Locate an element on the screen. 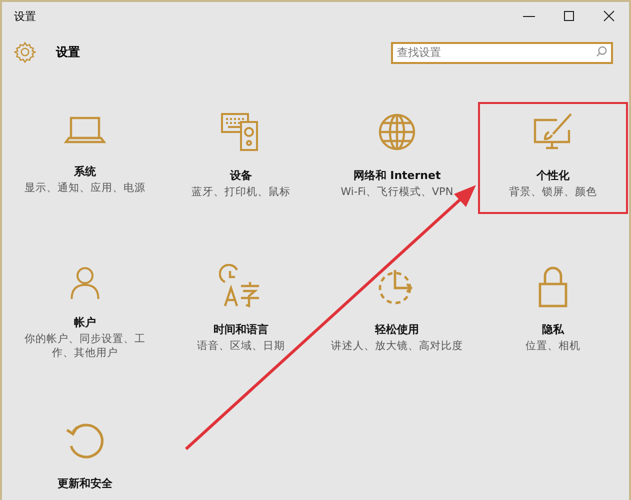  settings-tile: 时间和语言 语音、区域、日期 is located at coordinates (241, 312).